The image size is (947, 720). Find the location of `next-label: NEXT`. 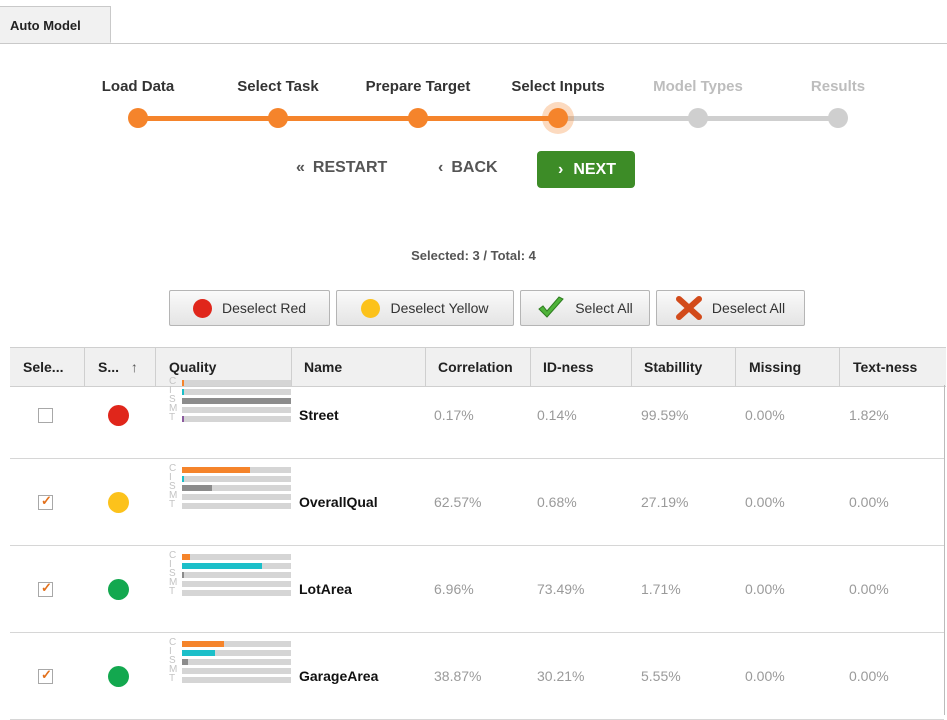

next-label: NEXT is located at coordinates (594, 169).